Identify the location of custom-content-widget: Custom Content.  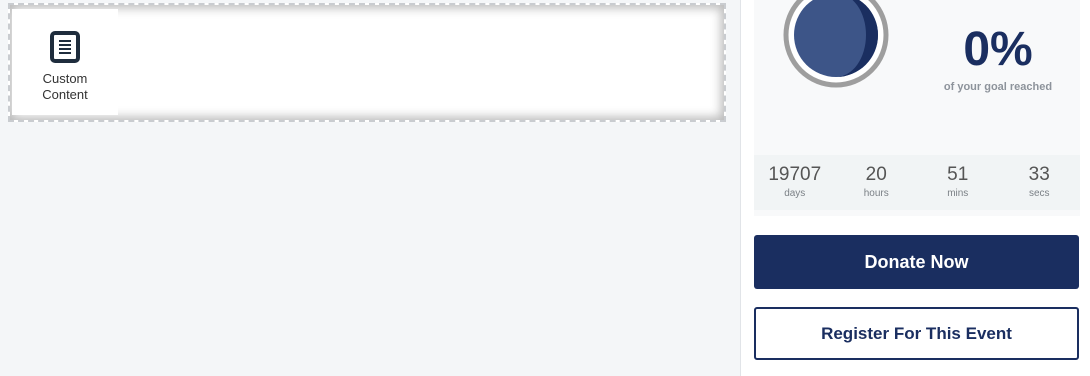
(65, 62).